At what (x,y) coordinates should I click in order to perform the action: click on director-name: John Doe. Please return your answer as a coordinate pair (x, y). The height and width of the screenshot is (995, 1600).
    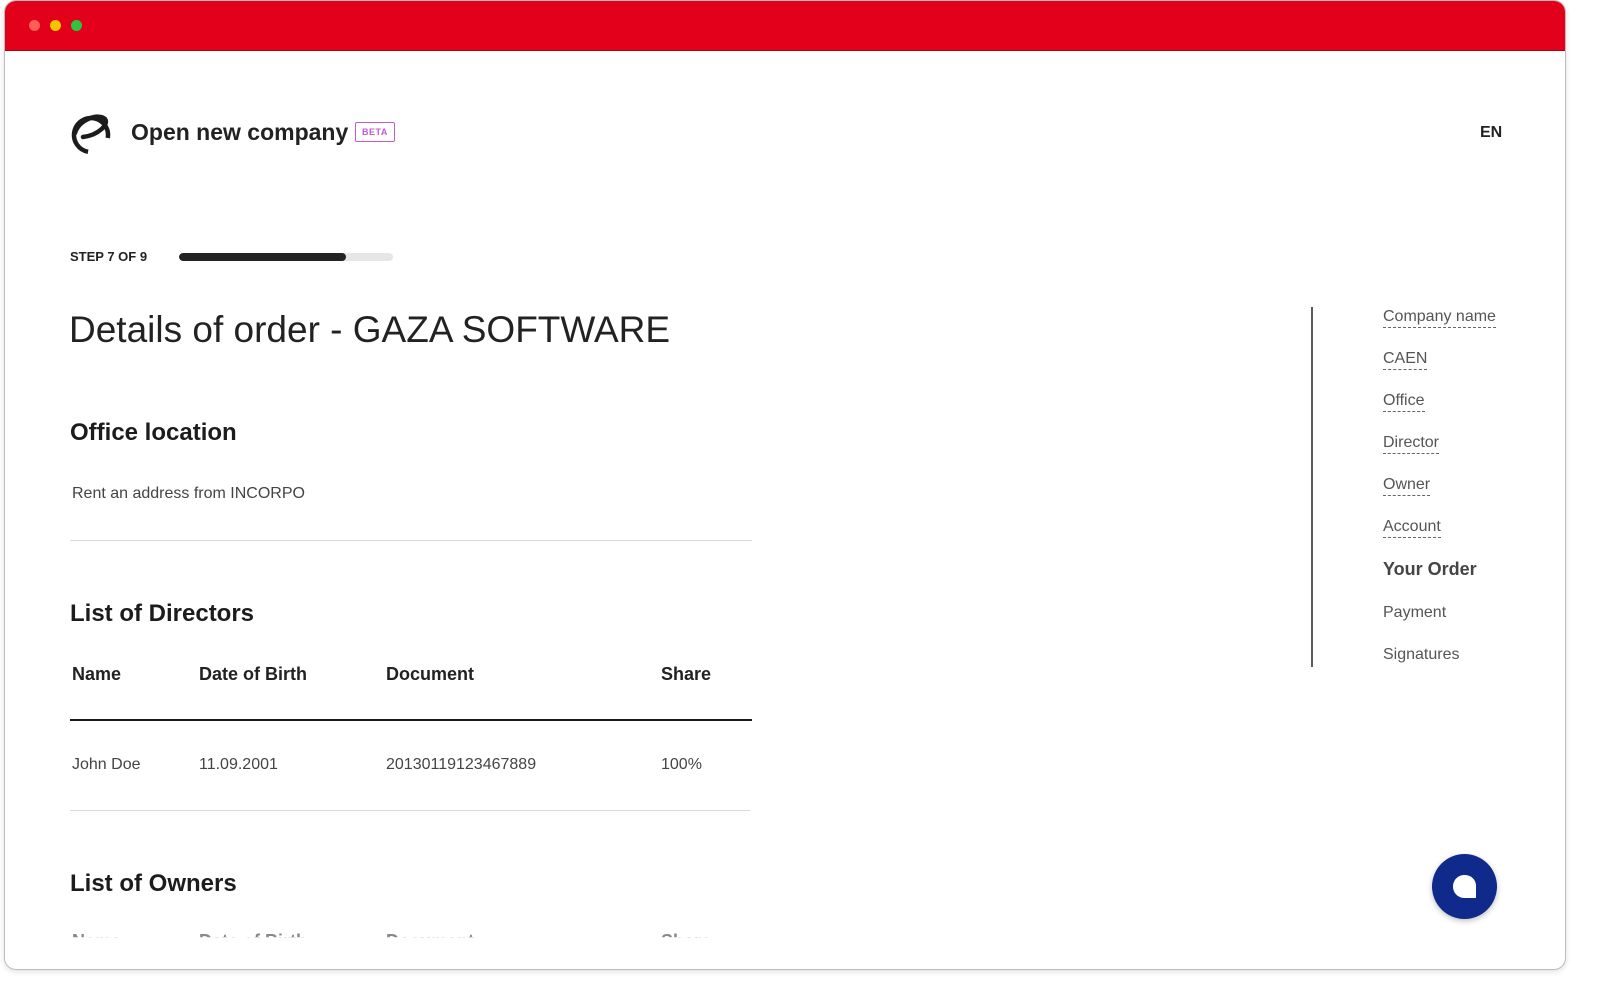
    Looking at the image, I should click on (106, 764).